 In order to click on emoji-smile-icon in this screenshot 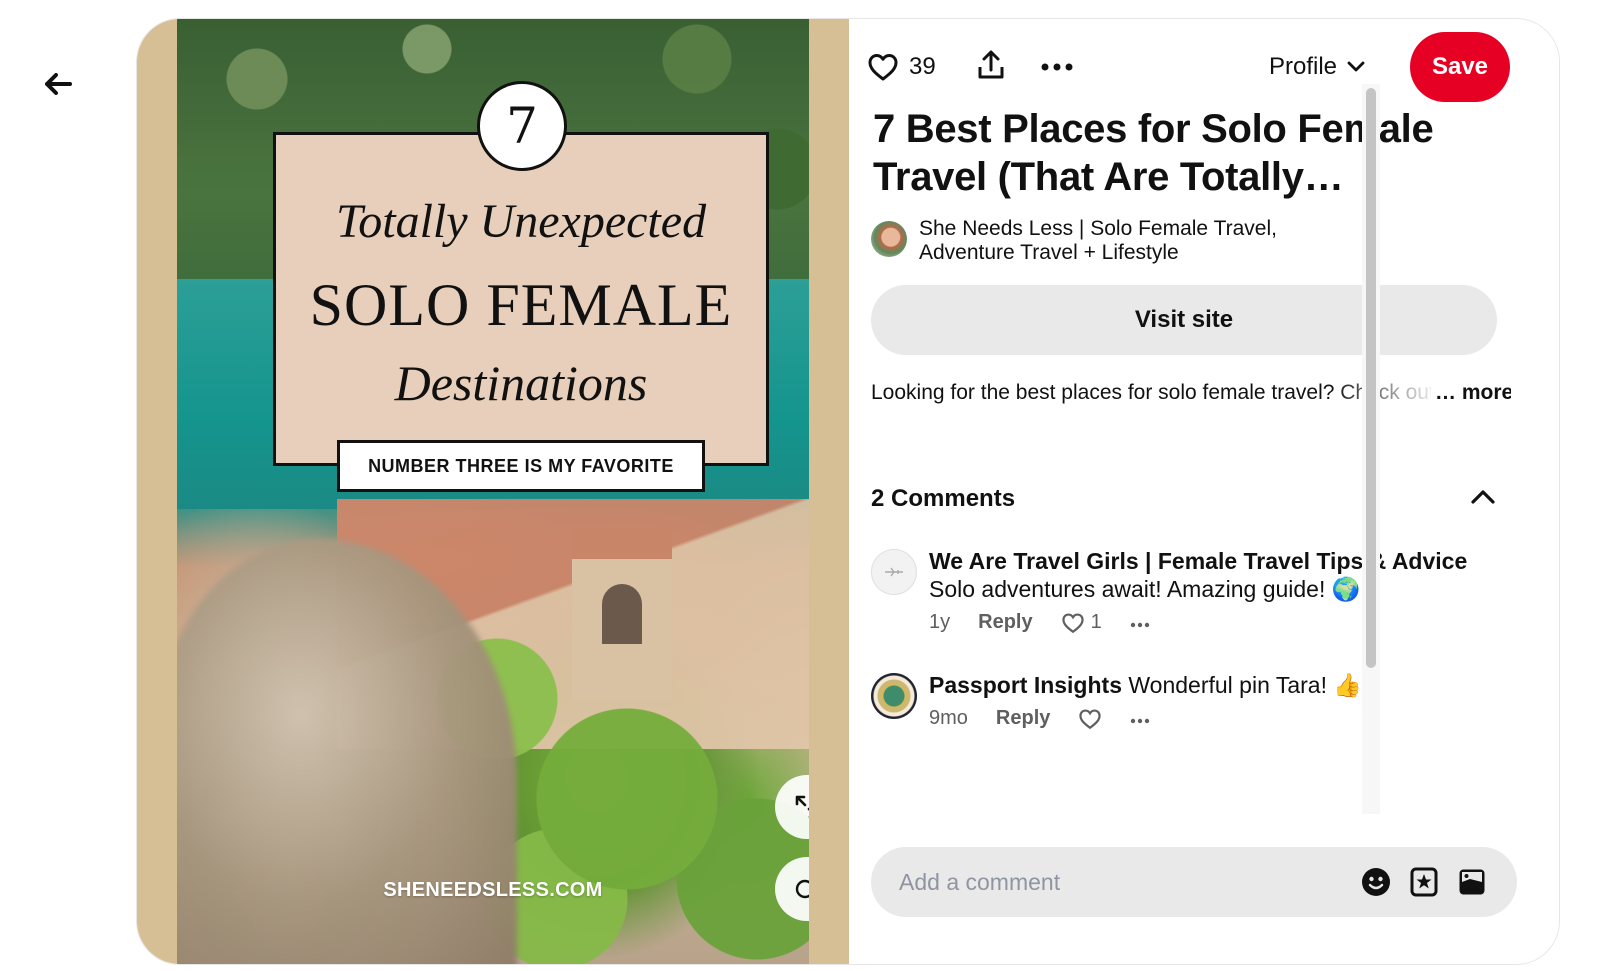, I will do `click(1376, 882)`.